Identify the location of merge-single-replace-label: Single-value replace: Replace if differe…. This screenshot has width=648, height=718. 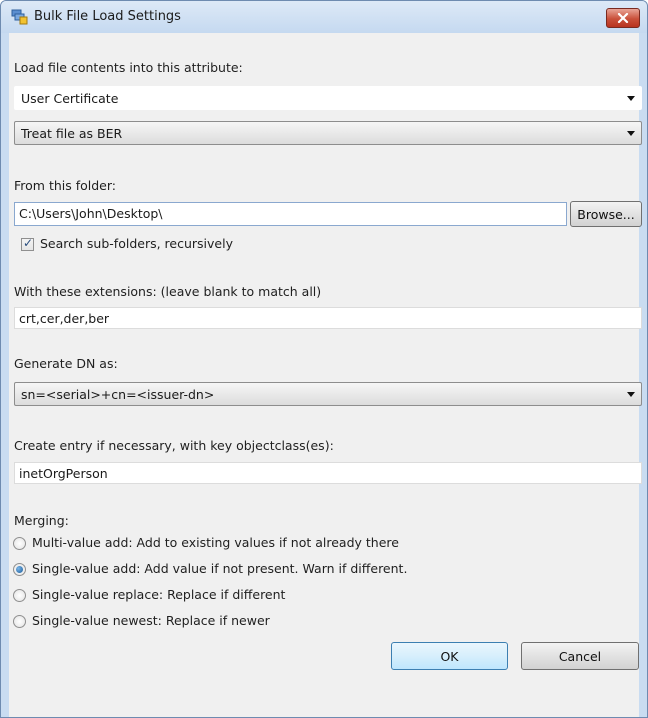
(158, 594).